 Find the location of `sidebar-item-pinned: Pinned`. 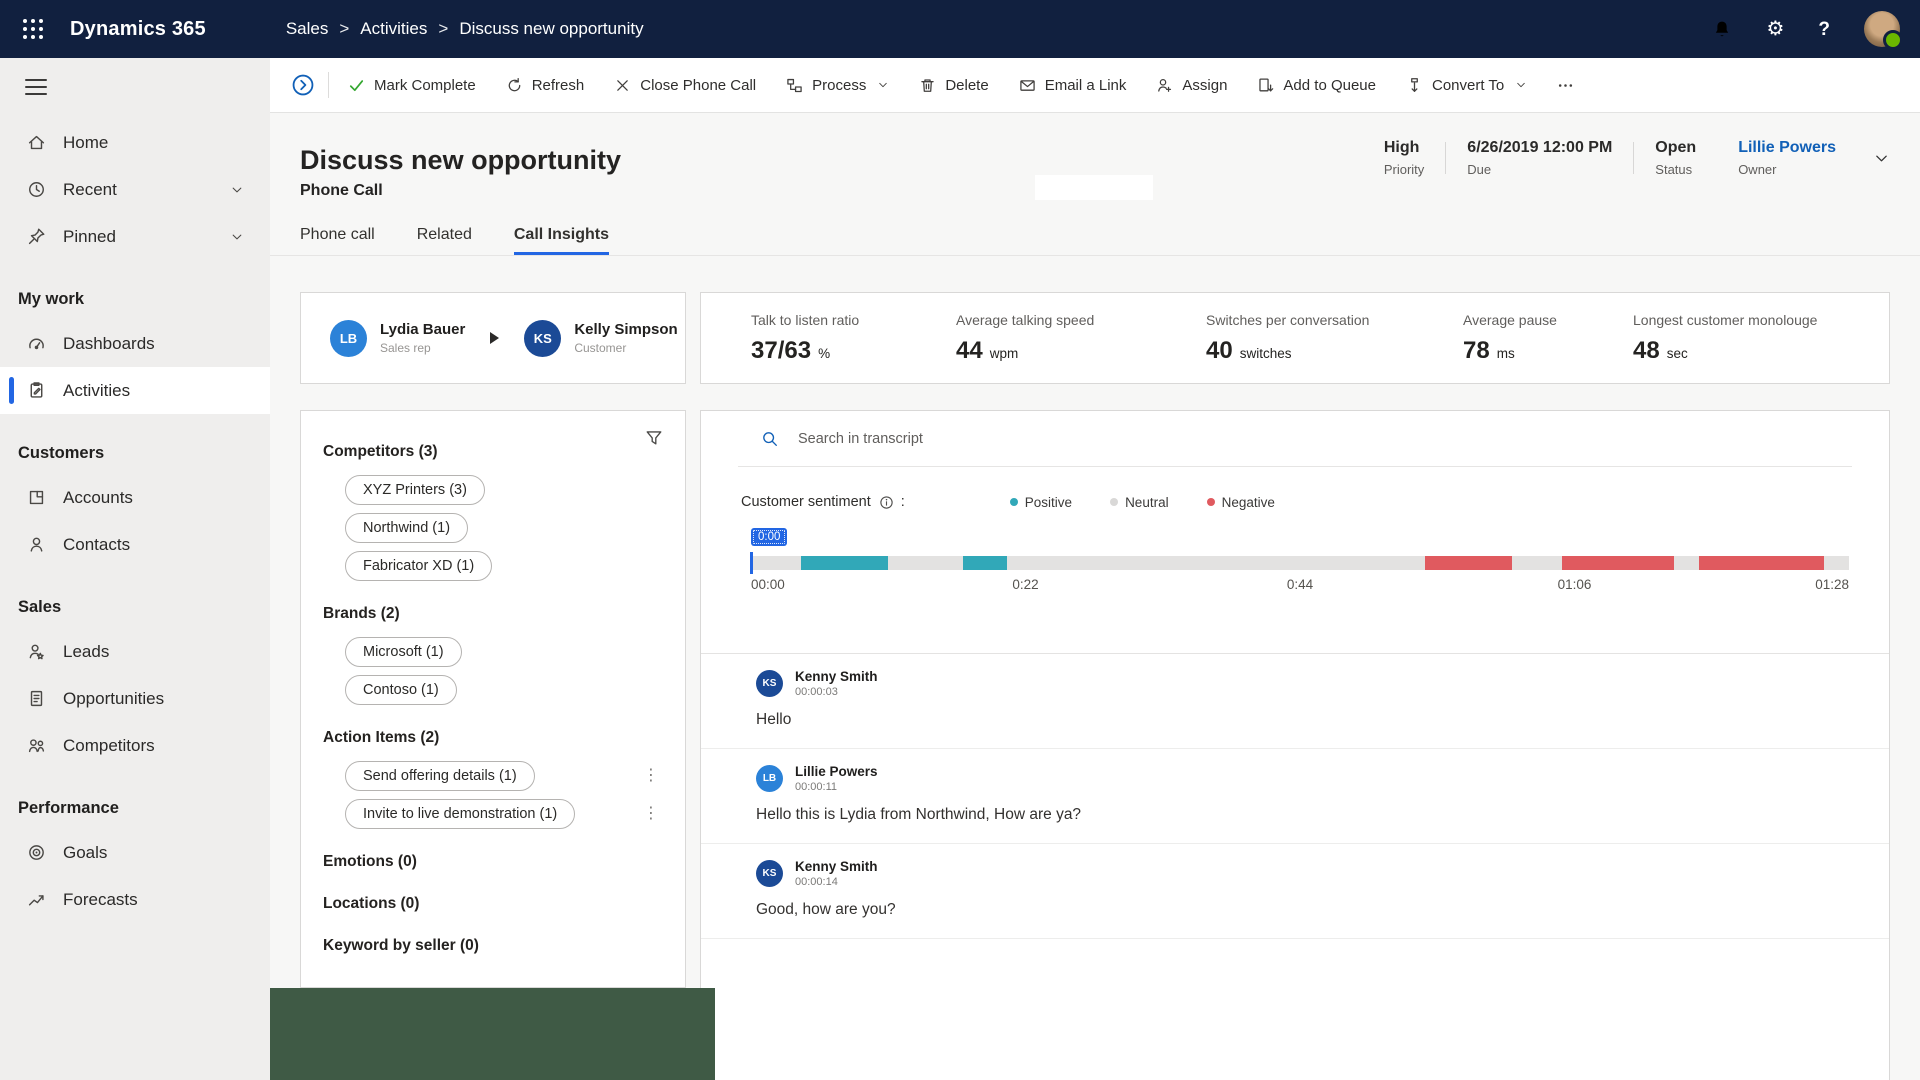

sidebar-item-pinned: Pinned is located at coordinates (135, 236).